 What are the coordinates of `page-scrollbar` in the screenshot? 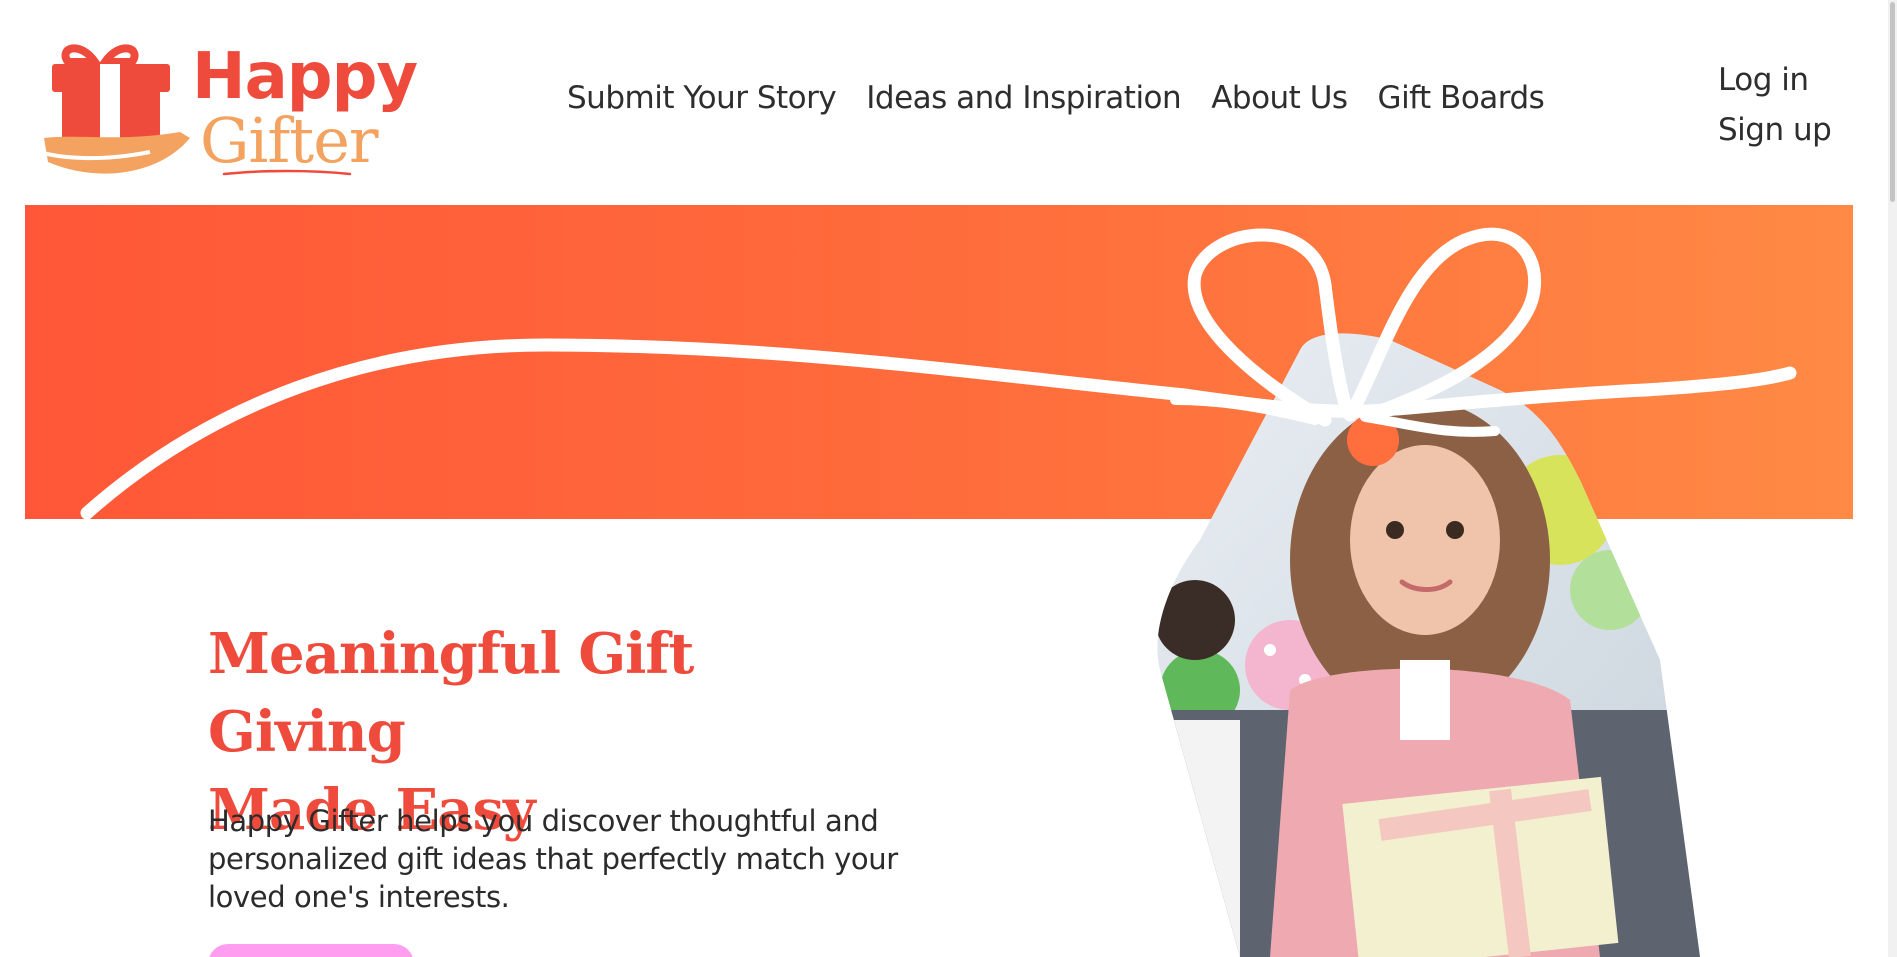 It's located at (1892, 478).